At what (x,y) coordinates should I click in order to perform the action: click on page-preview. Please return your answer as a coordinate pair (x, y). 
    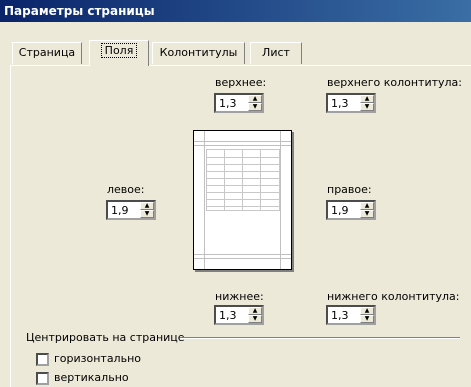
    Looking at the image, I should click on (242, 200).